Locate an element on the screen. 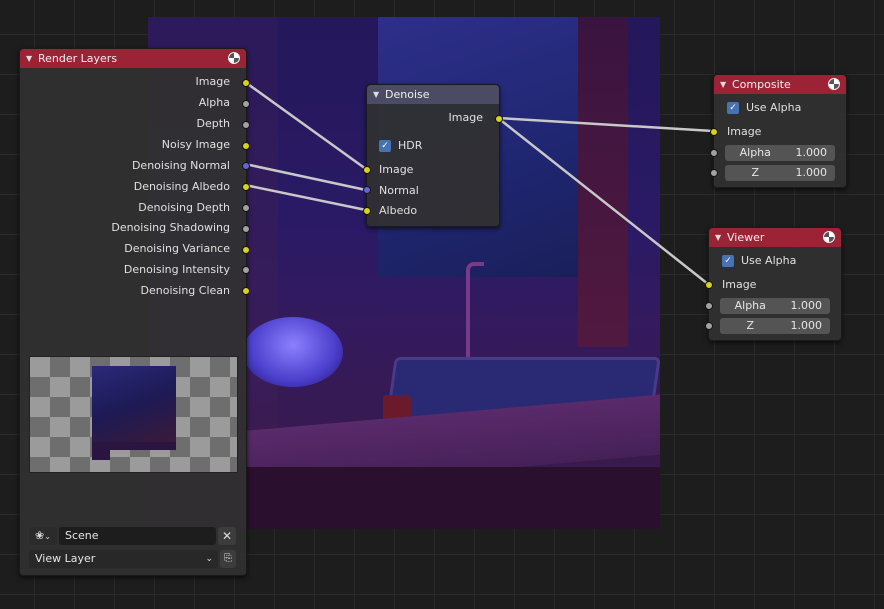  scene-icon: ❀ is located at coordinates (40, 535).